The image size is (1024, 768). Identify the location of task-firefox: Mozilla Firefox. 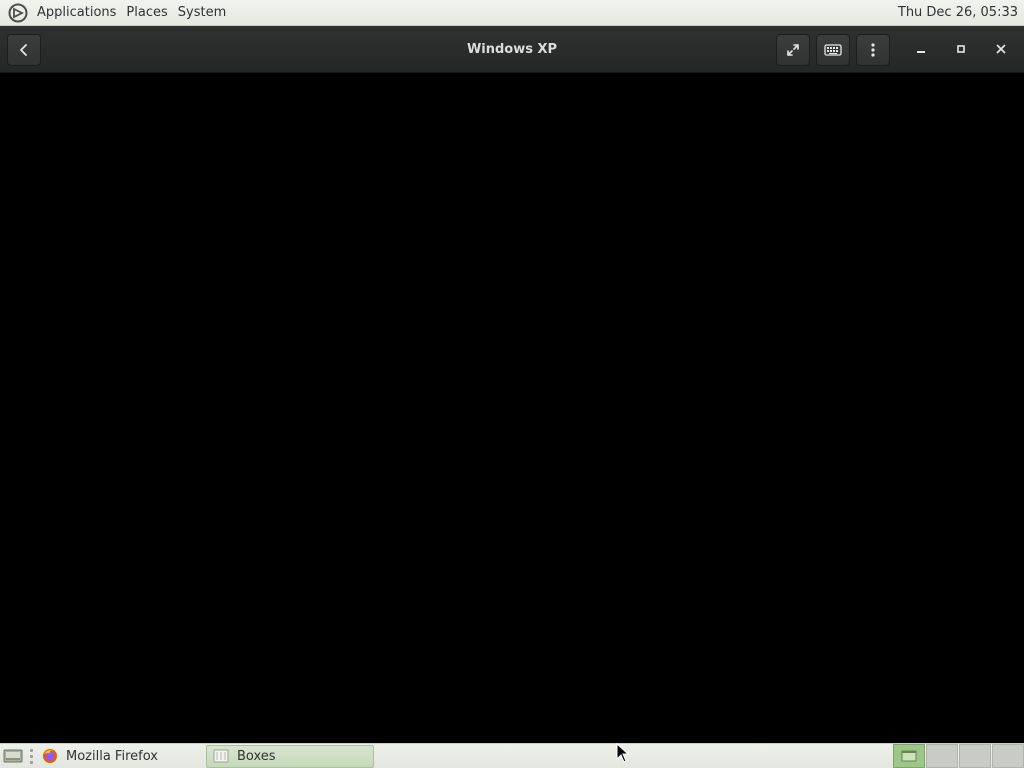
(119, 756).